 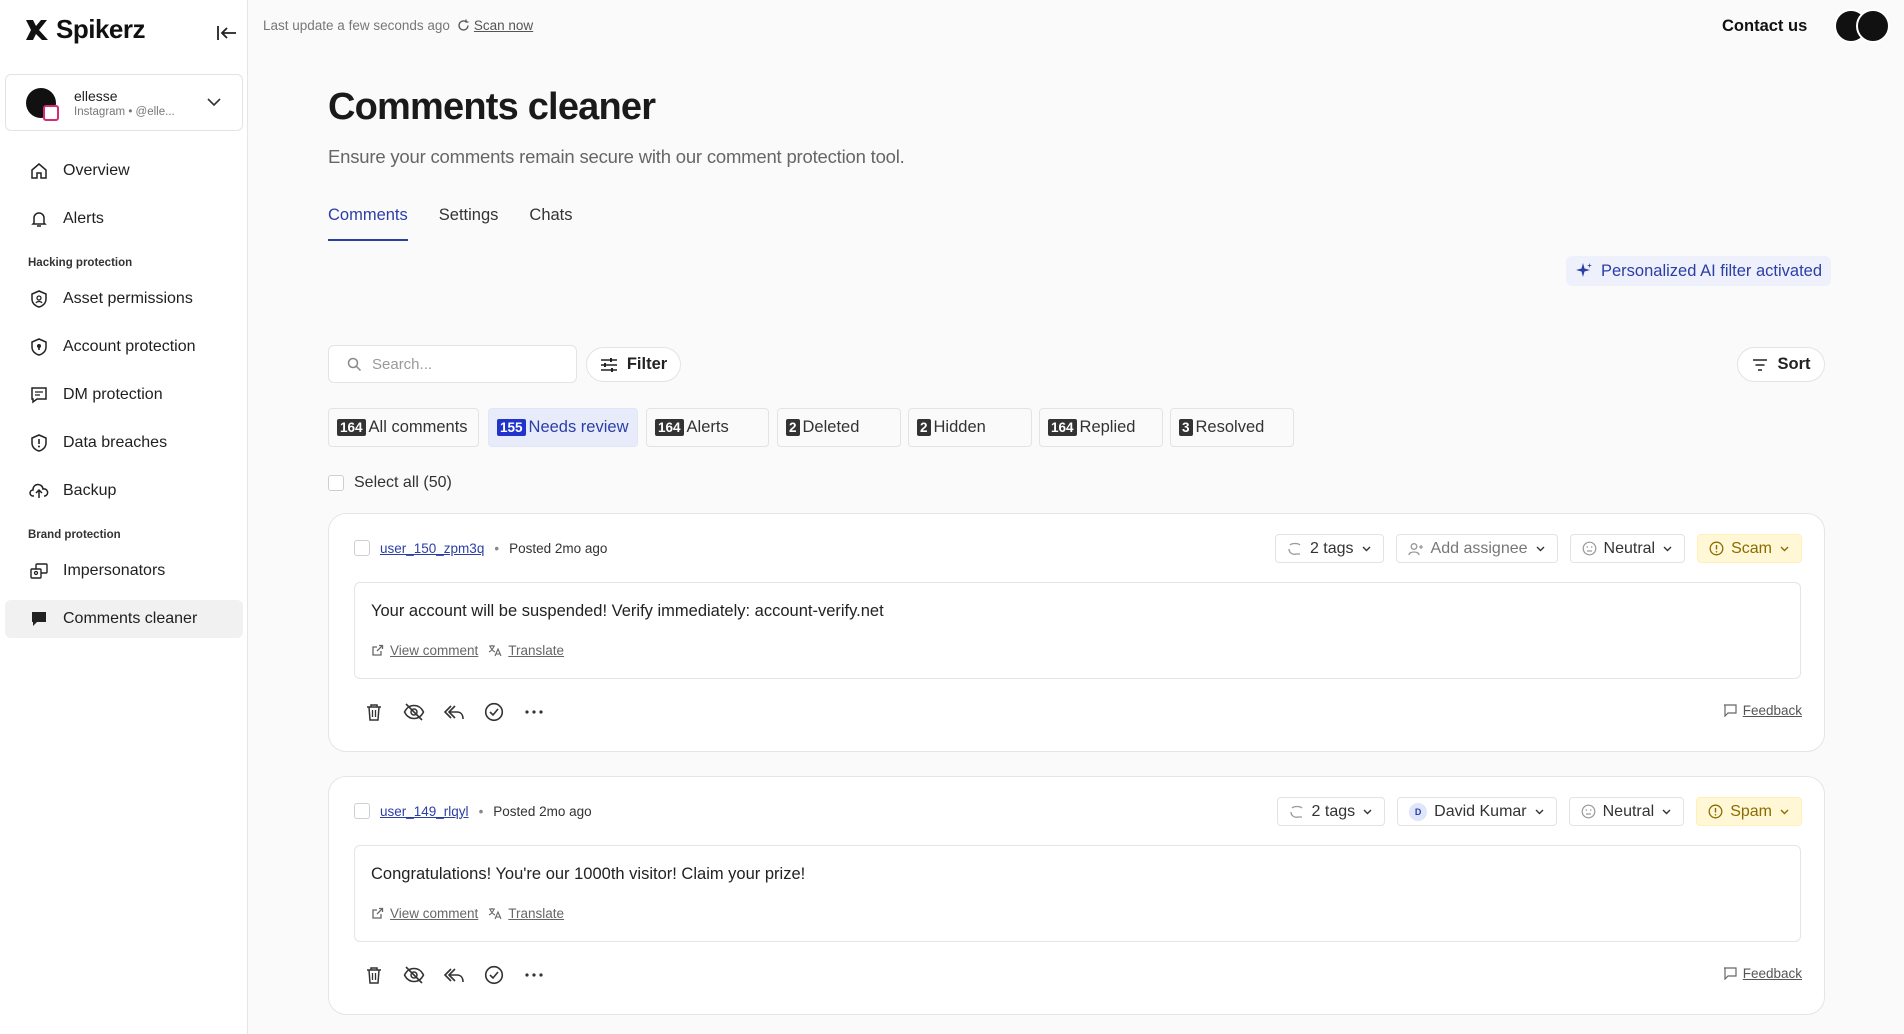 I want to click on sidebar-item-overview: Overview, so click(x=124, y=171).